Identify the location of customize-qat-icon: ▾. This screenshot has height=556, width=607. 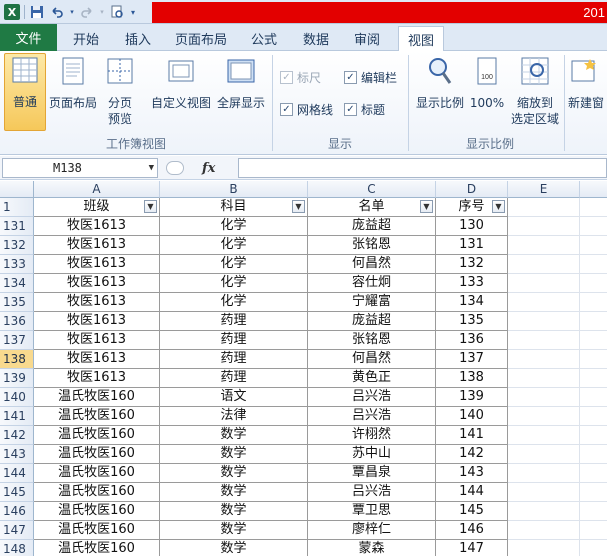
(133, 12).